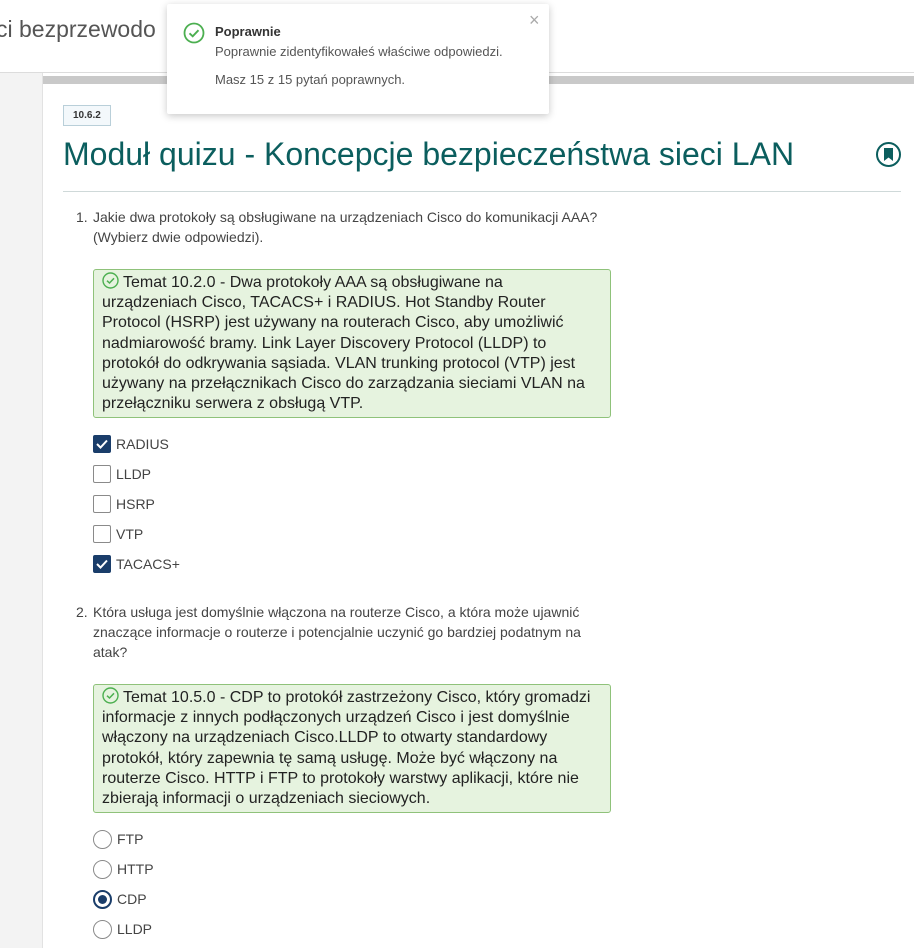 Image resolution: width=914 pixels, height=948 pixels. I want to click on option-label: CDP, so click(132, 899).